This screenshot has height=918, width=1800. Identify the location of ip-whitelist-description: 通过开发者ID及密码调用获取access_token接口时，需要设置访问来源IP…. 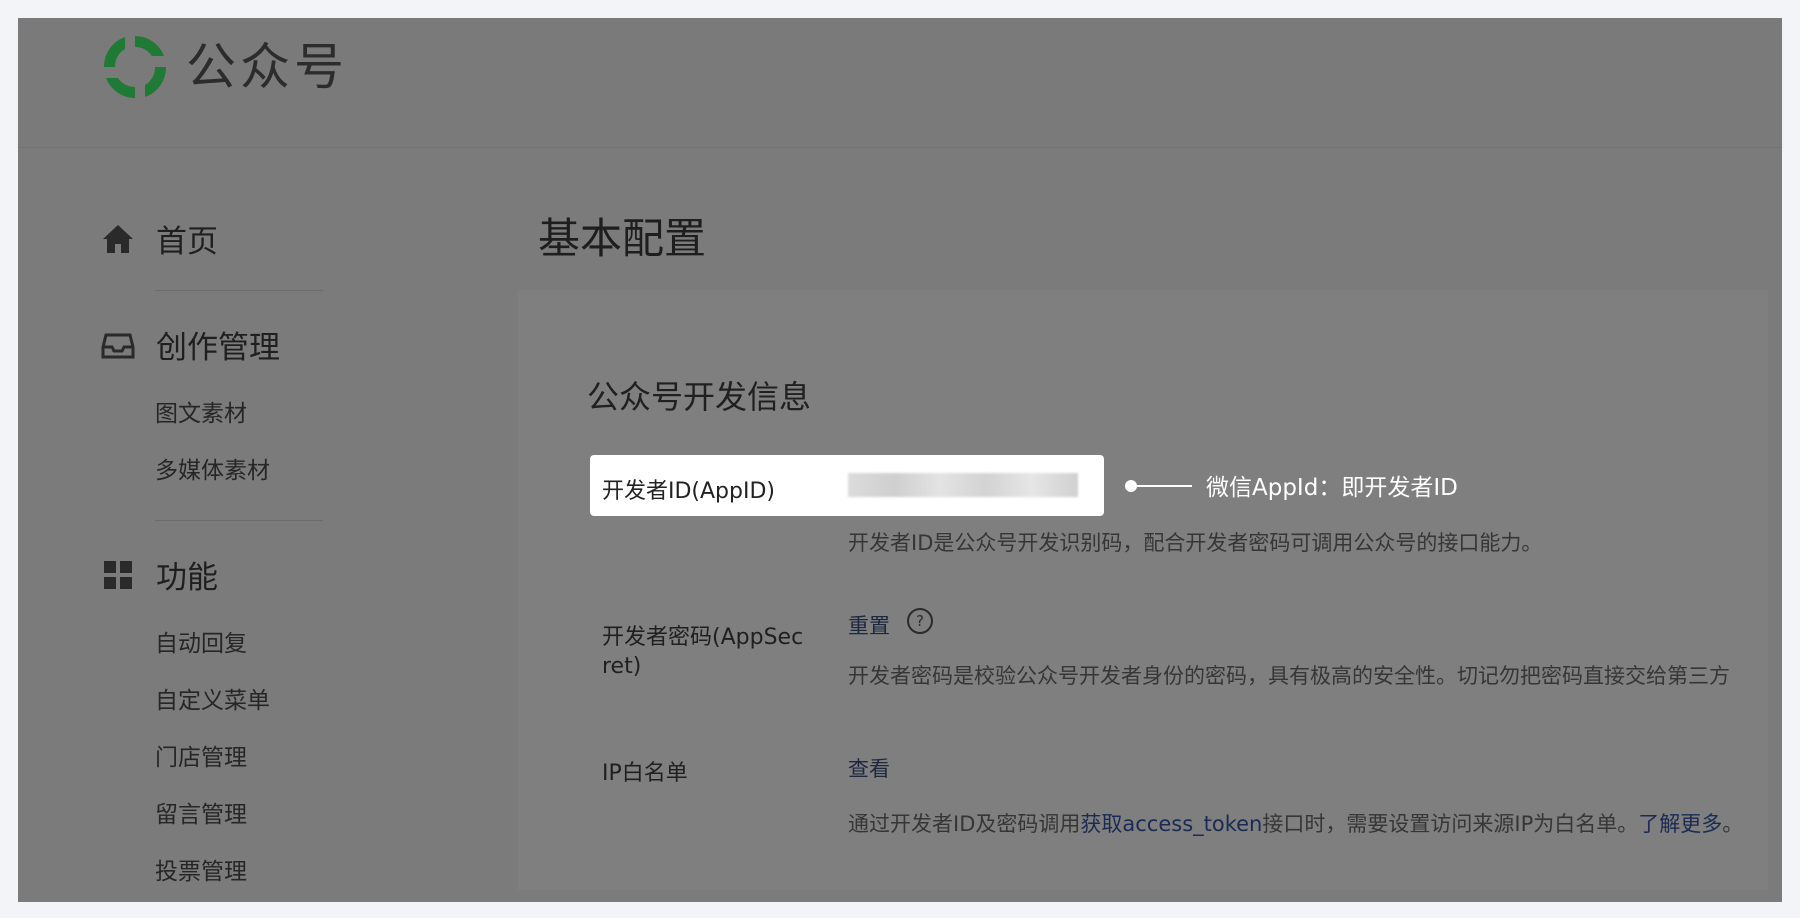
(1295, 823).